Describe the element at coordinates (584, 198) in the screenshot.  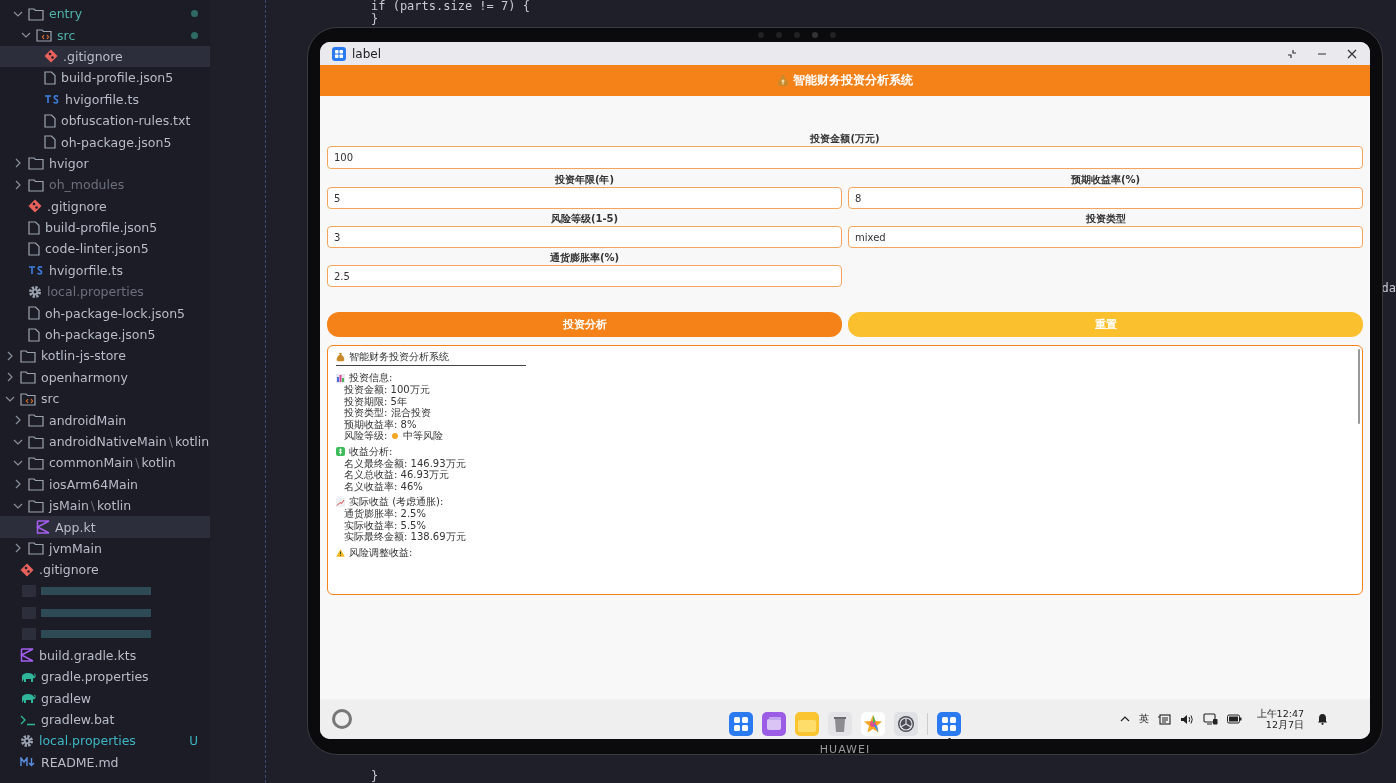
I see `input-field: 5` at that location.